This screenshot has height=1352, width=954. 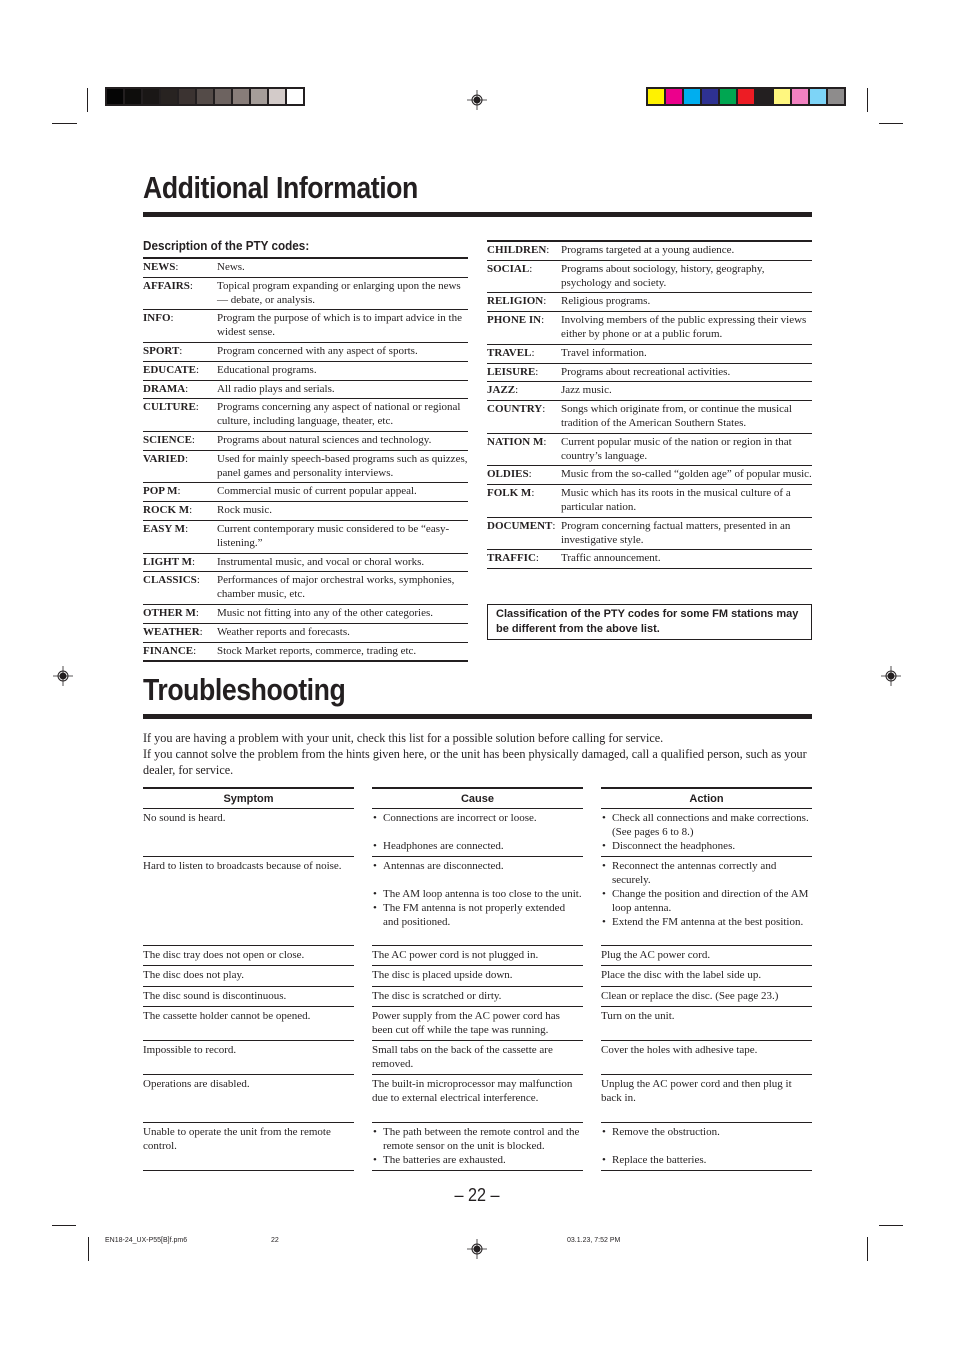 What do you see at coordinates (161, 350) in the screenshot?
I see `pty-code-name: SPORT` at bounding box center [161, 350].